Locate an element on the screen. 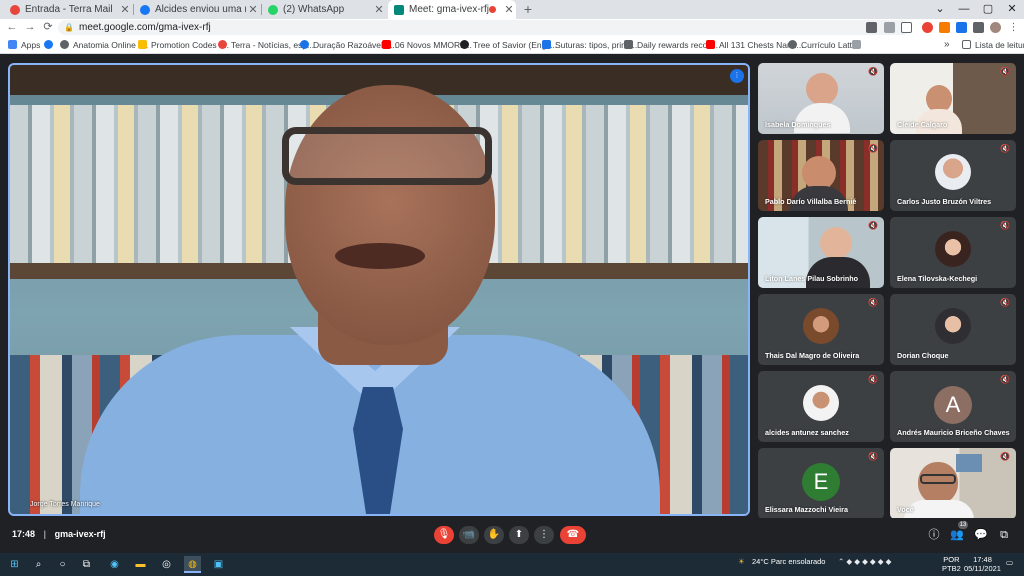 This screenshot has height=576, width=1024. language-code: POR is located at coordinates (951, 559).